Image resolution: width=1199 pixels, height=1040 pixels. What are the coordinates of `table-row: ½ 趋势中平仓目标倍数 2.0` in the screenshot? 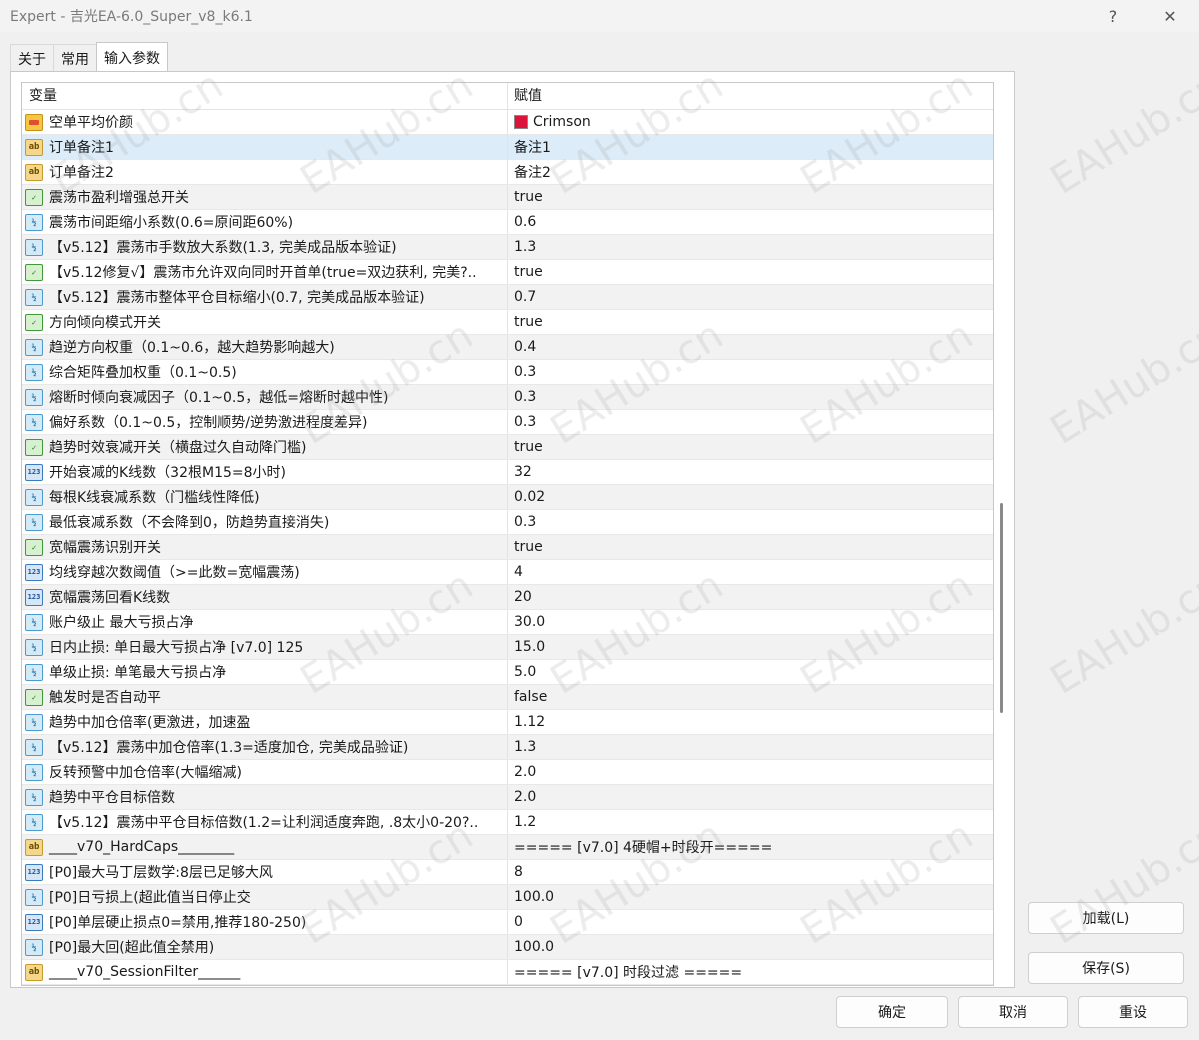 It's located at (507, 797).